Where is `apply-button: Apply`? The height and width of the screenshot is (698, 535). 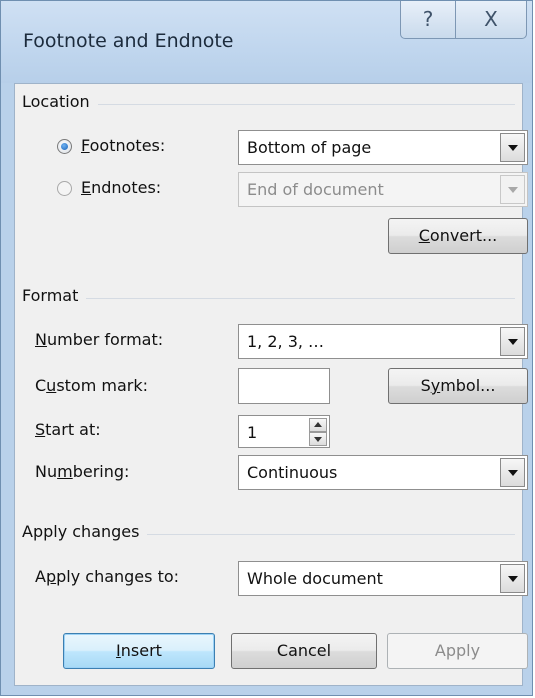 apply-button: Apply is located at coordinates (457, 651).